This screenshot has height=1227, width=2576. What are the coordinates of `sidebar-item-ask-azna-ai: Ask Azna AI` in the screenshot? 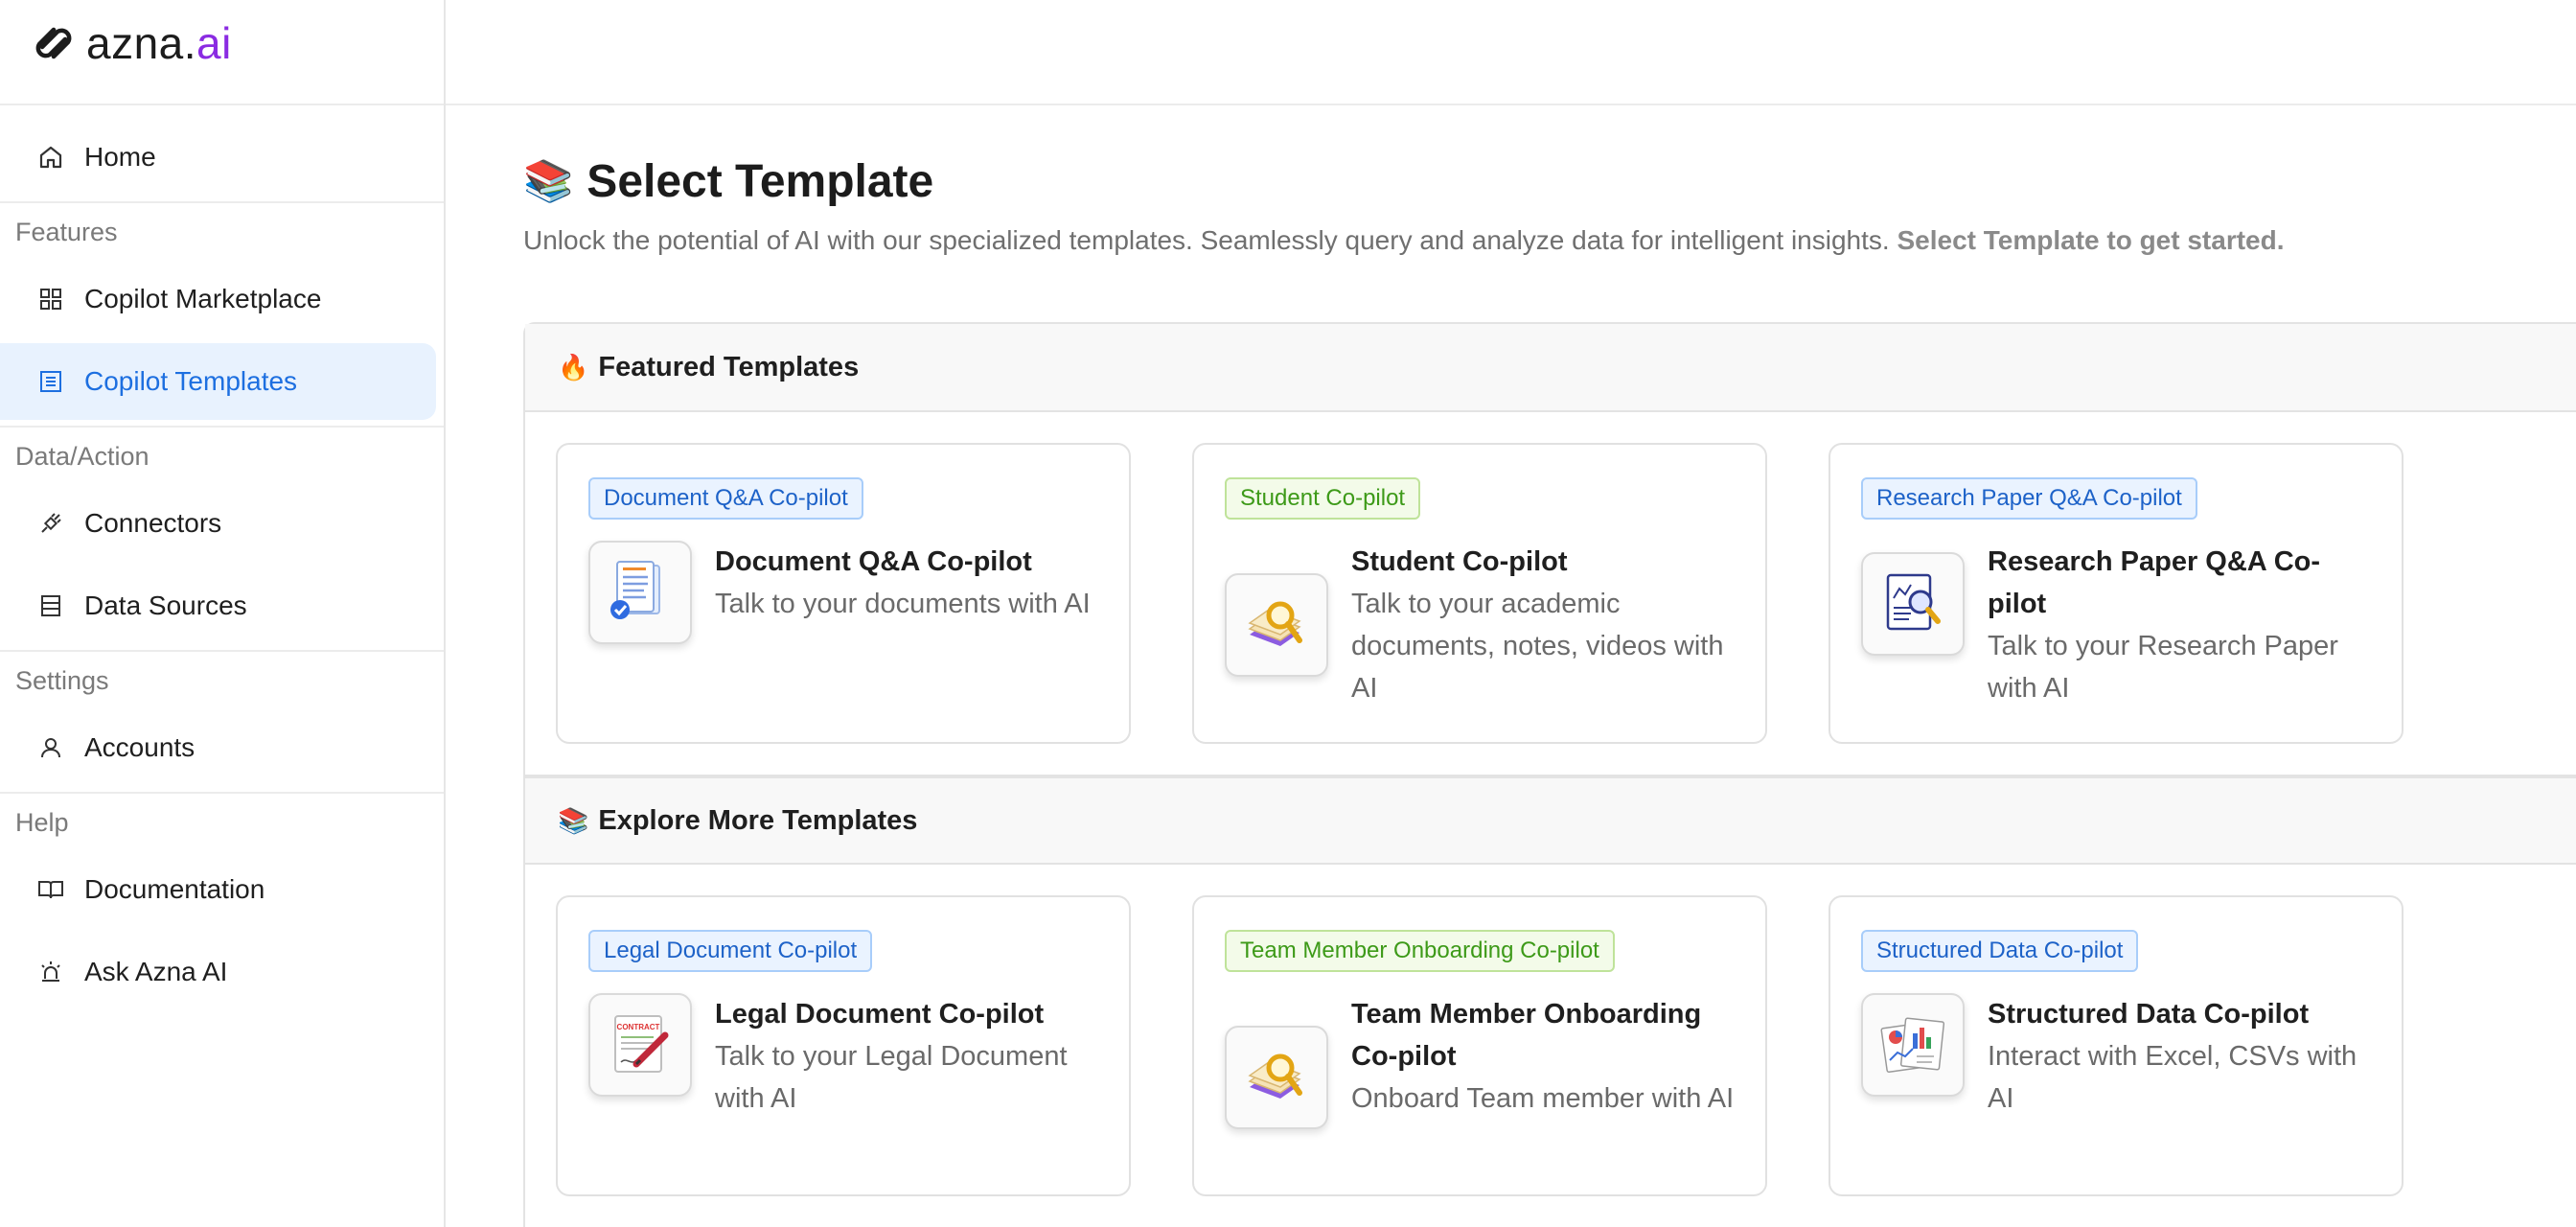 It's located at (218, 972).